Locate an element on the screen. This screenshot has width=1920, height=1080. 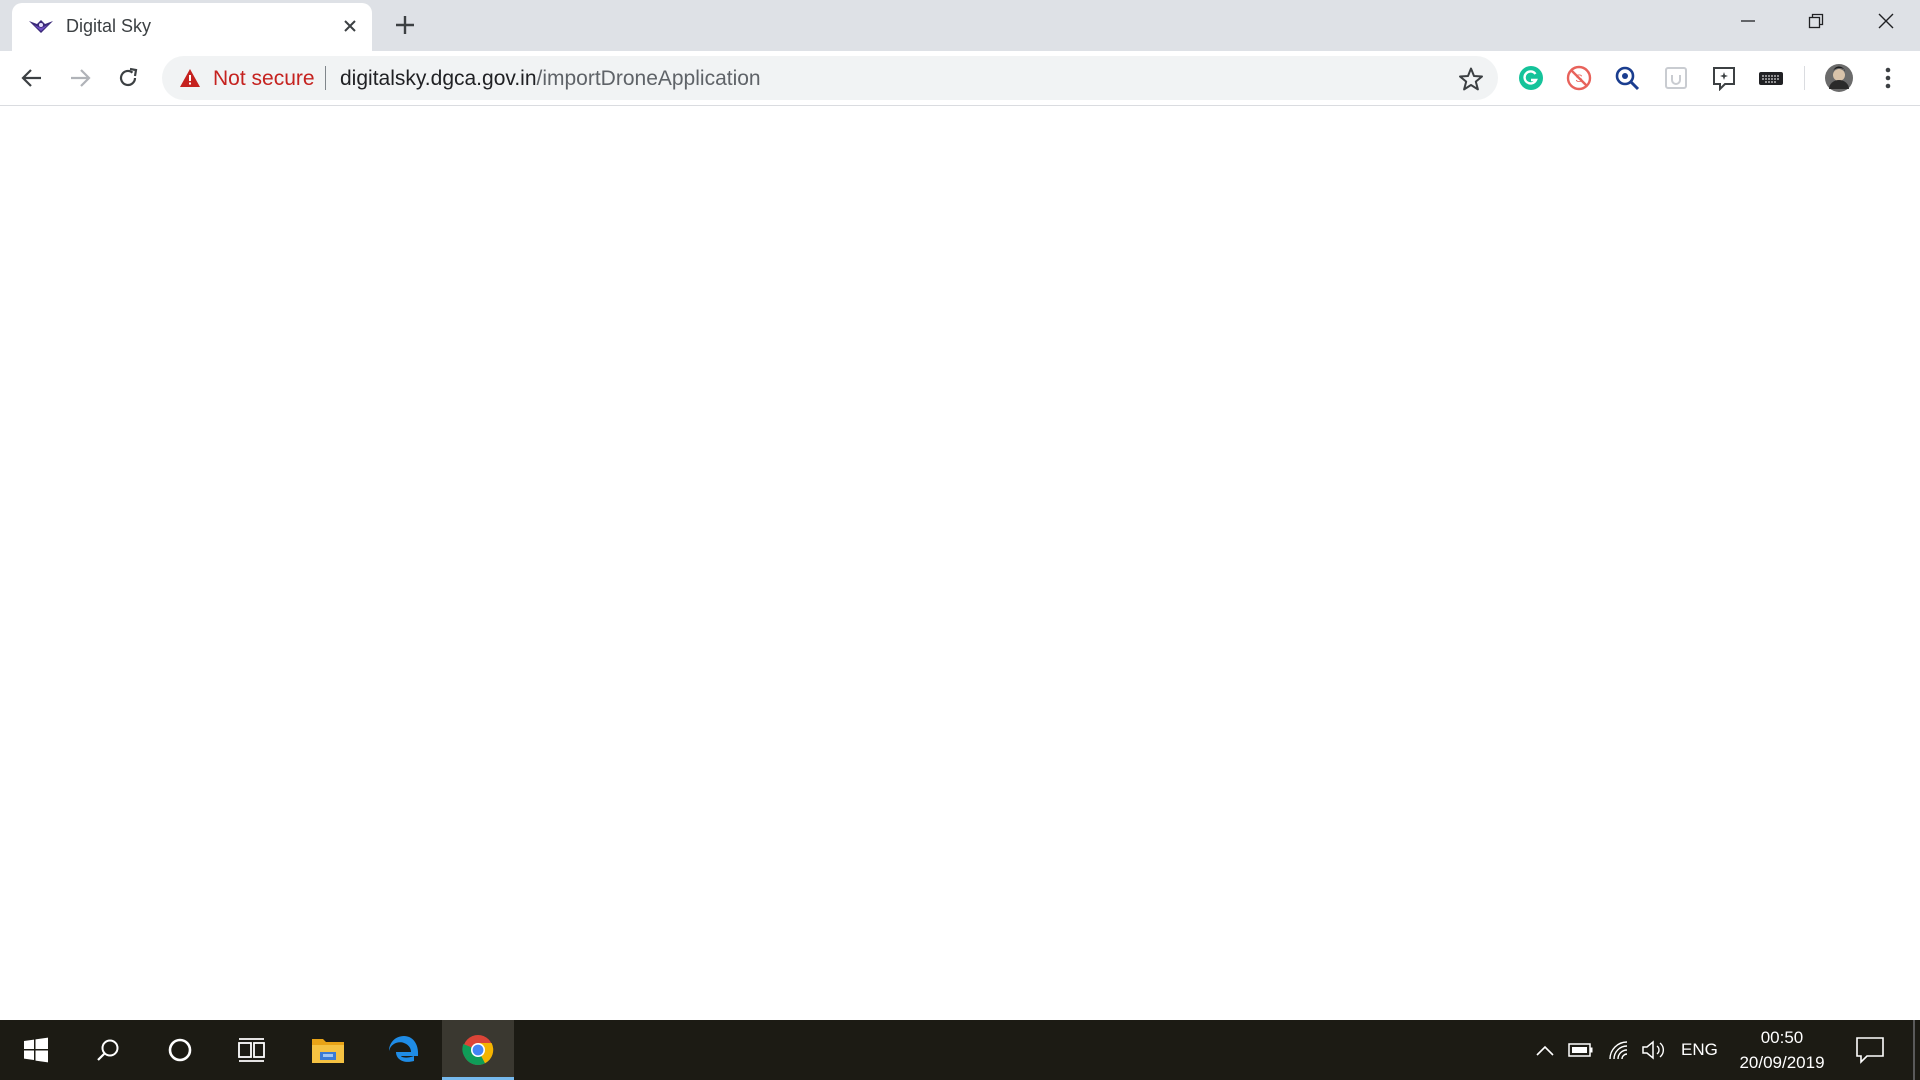
input-language: ENG is located at coordinates (1699, 1050).